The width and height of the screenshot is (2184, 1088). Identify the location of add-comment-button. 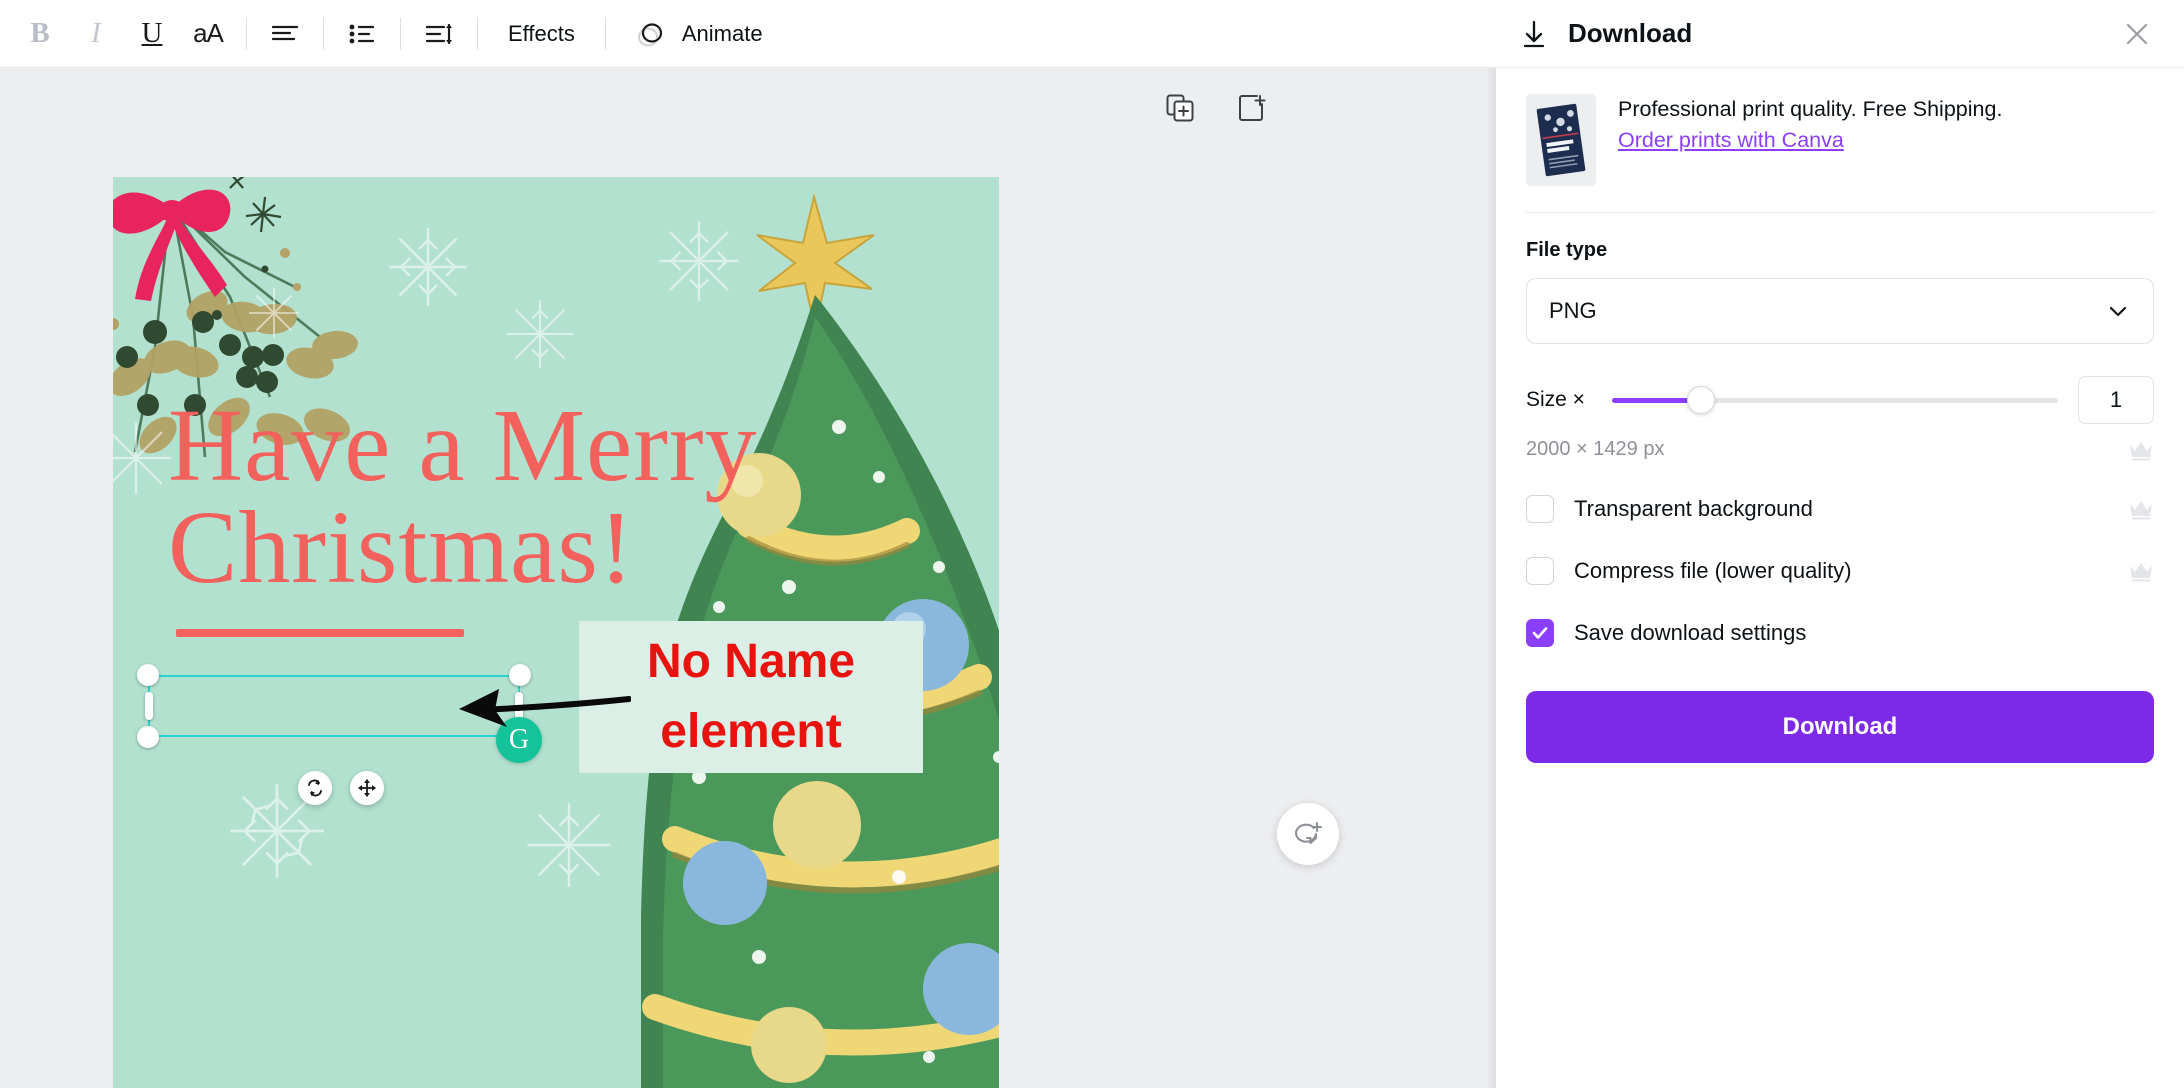
(1308, 834).